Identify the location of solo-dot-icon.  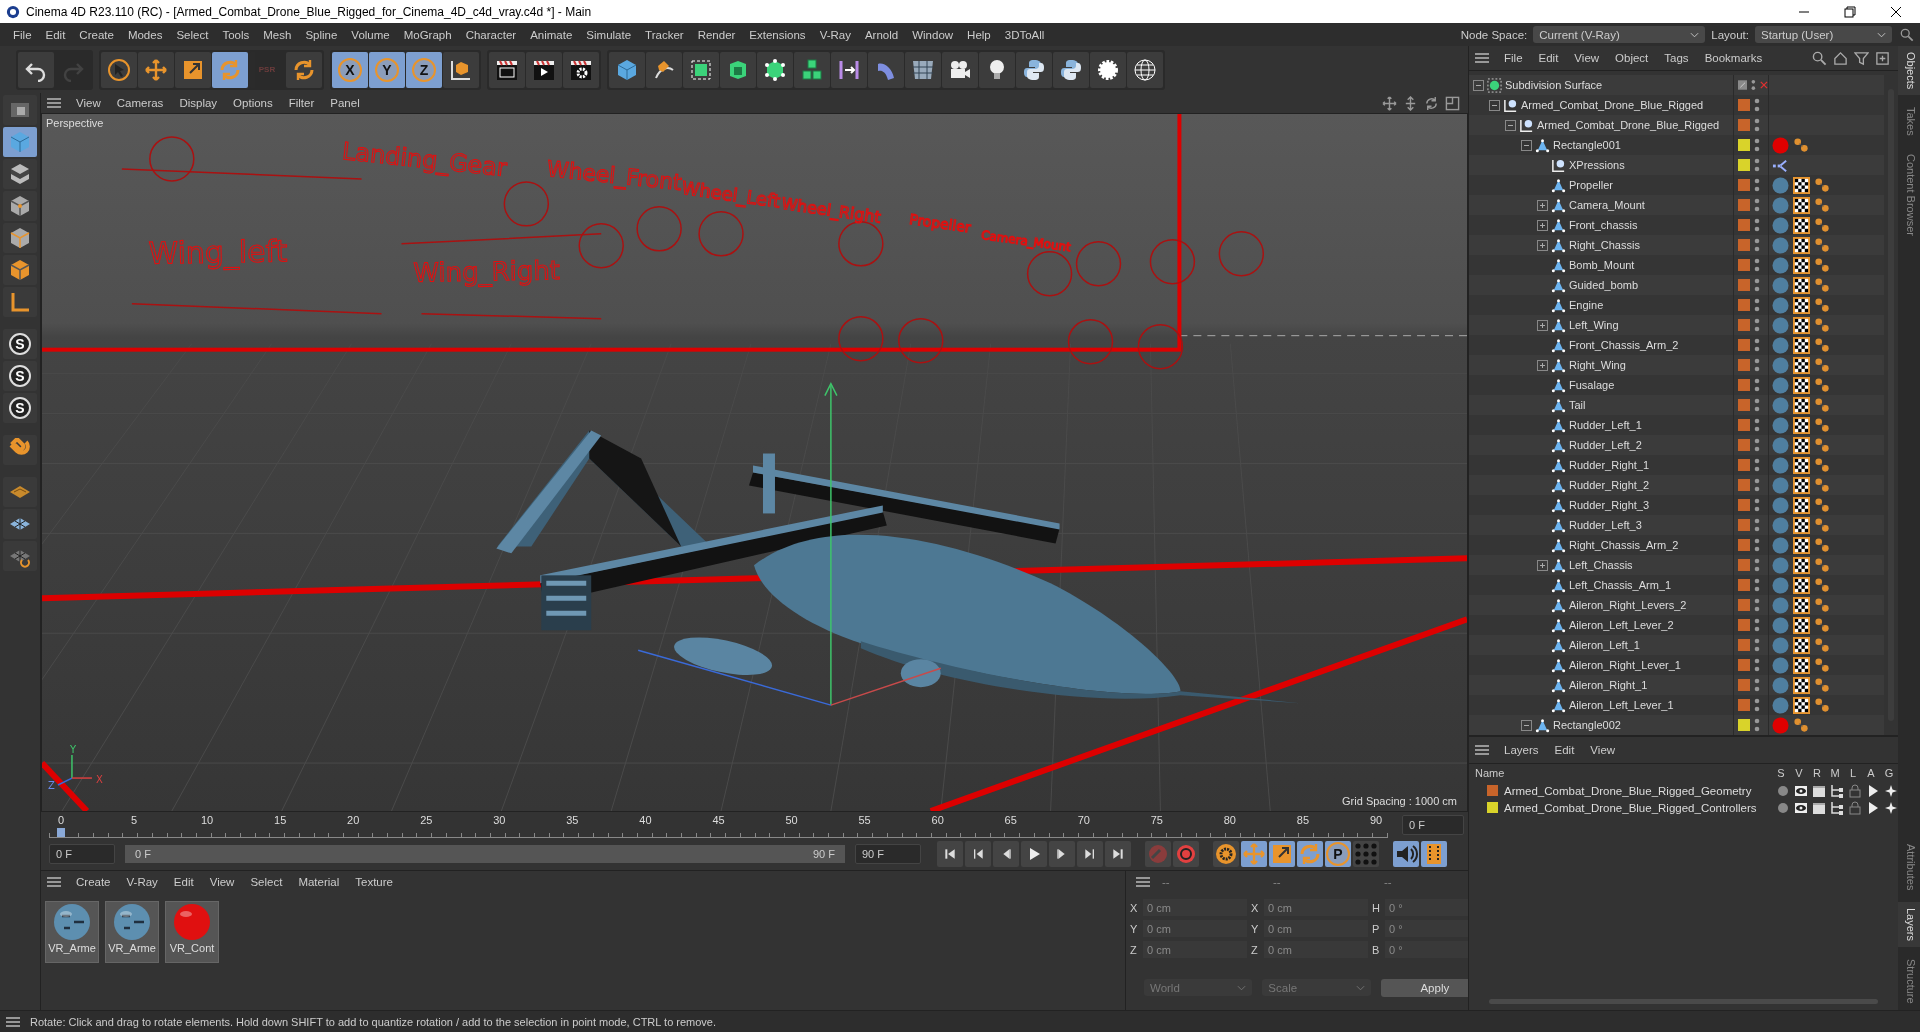
(1783, 790).